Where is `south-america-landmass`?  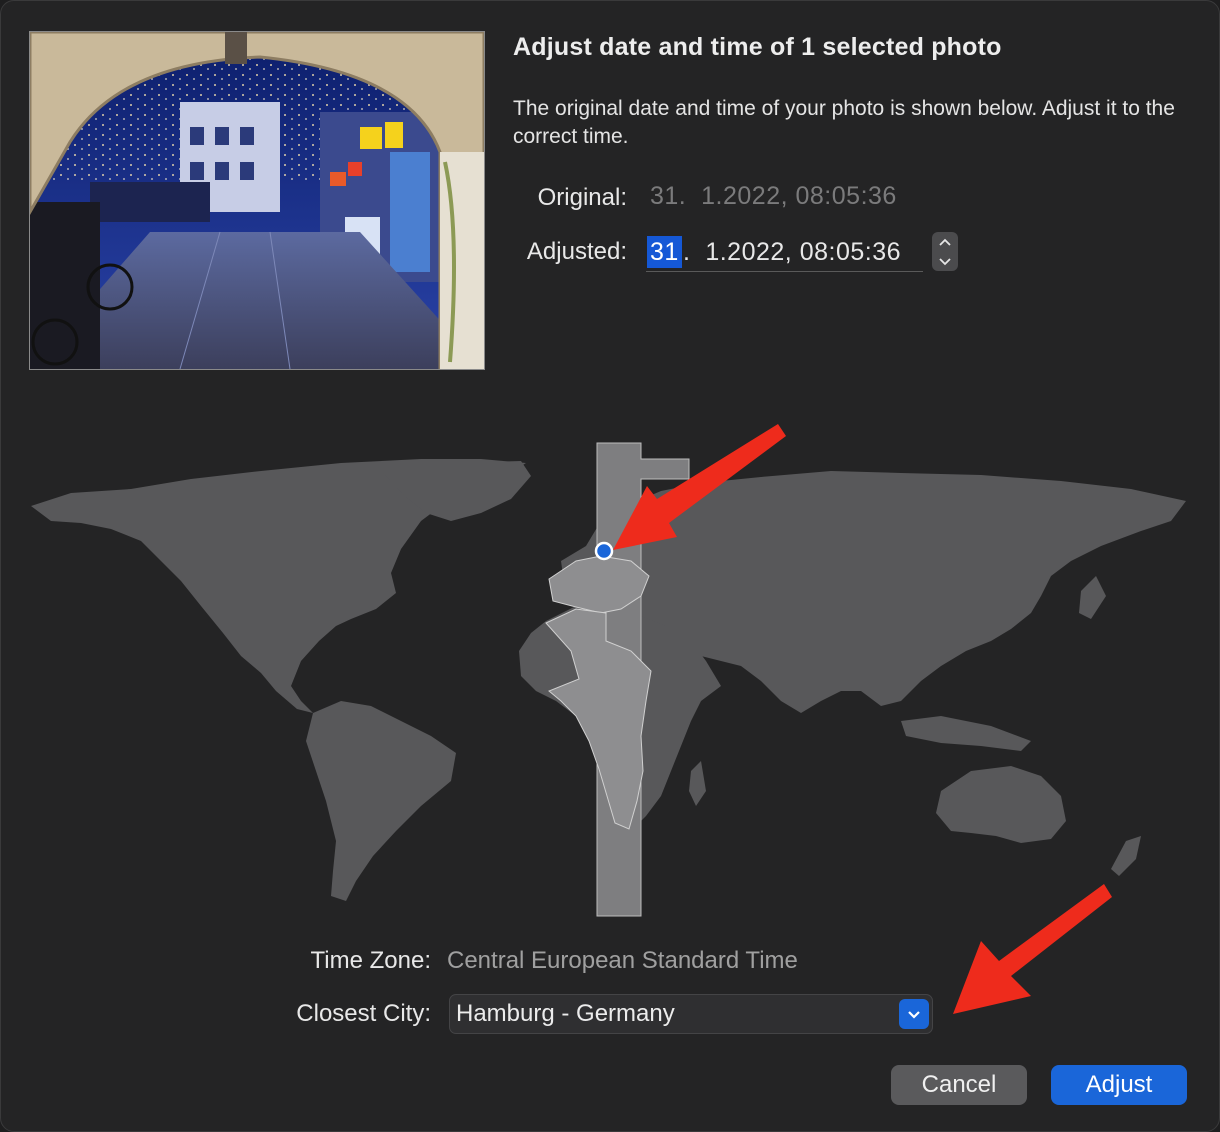 south-america-landmass is located at coordinates (381, 801).